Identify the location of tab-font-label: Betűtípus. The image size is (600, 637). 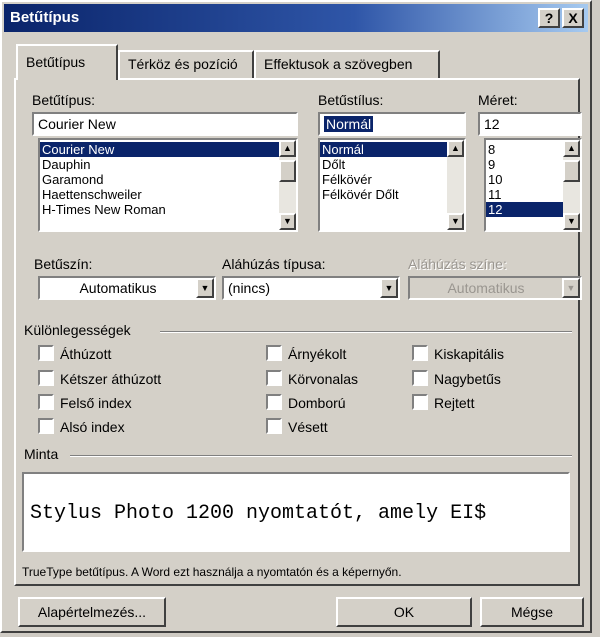
(56, 62).